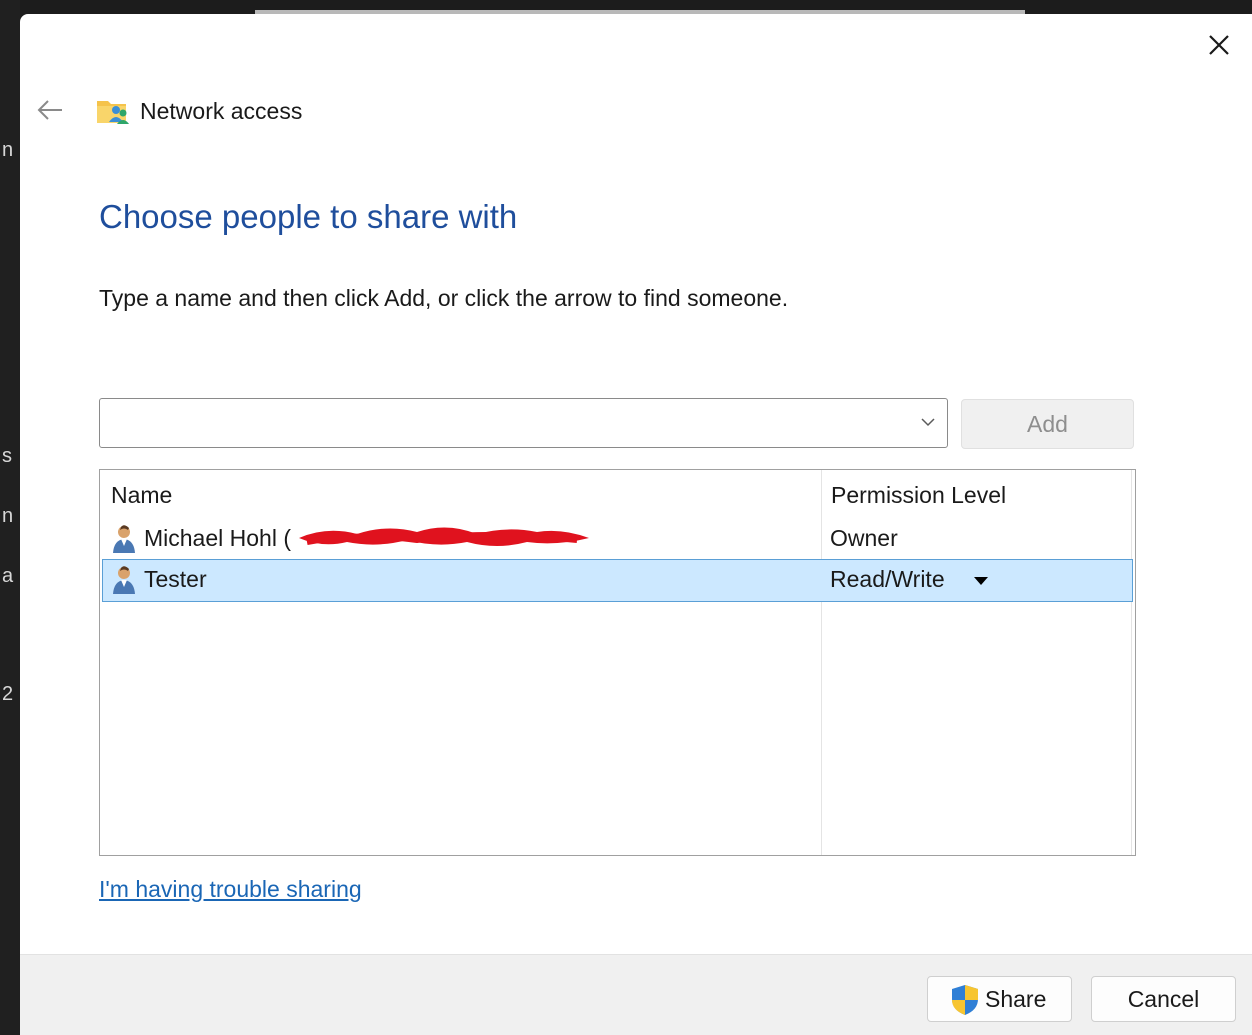 The height and width of the screenshot is (1035, 1252). What do you see at coordinates (221, 111) in the screenshot?
I see `window-title: Network access` at bounding box center [221, 111].